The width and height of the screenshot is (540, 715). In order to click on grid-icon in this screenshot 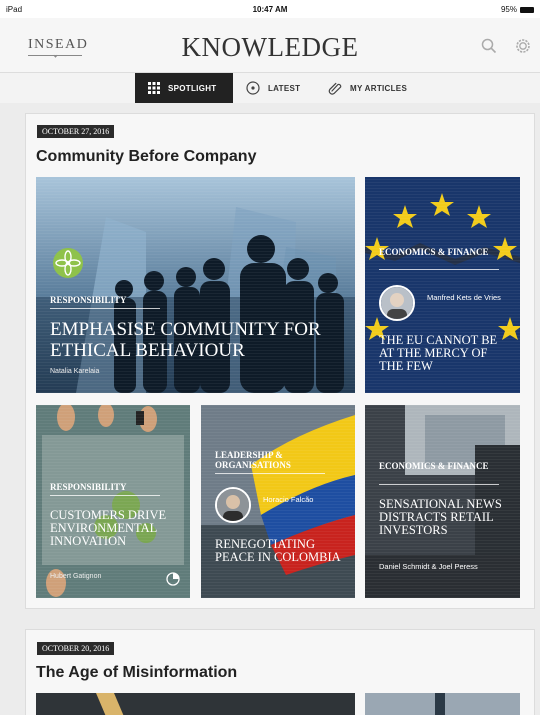, I will do `click(154, 88)`.